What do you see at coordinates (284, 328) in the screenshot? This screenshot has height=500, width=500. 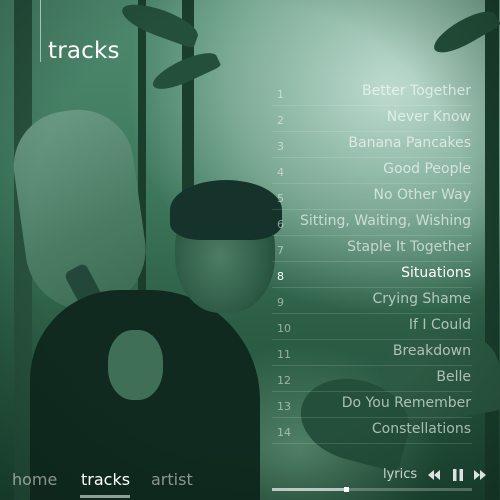 I see `track-number: 10` at bounding box center [284, 328].